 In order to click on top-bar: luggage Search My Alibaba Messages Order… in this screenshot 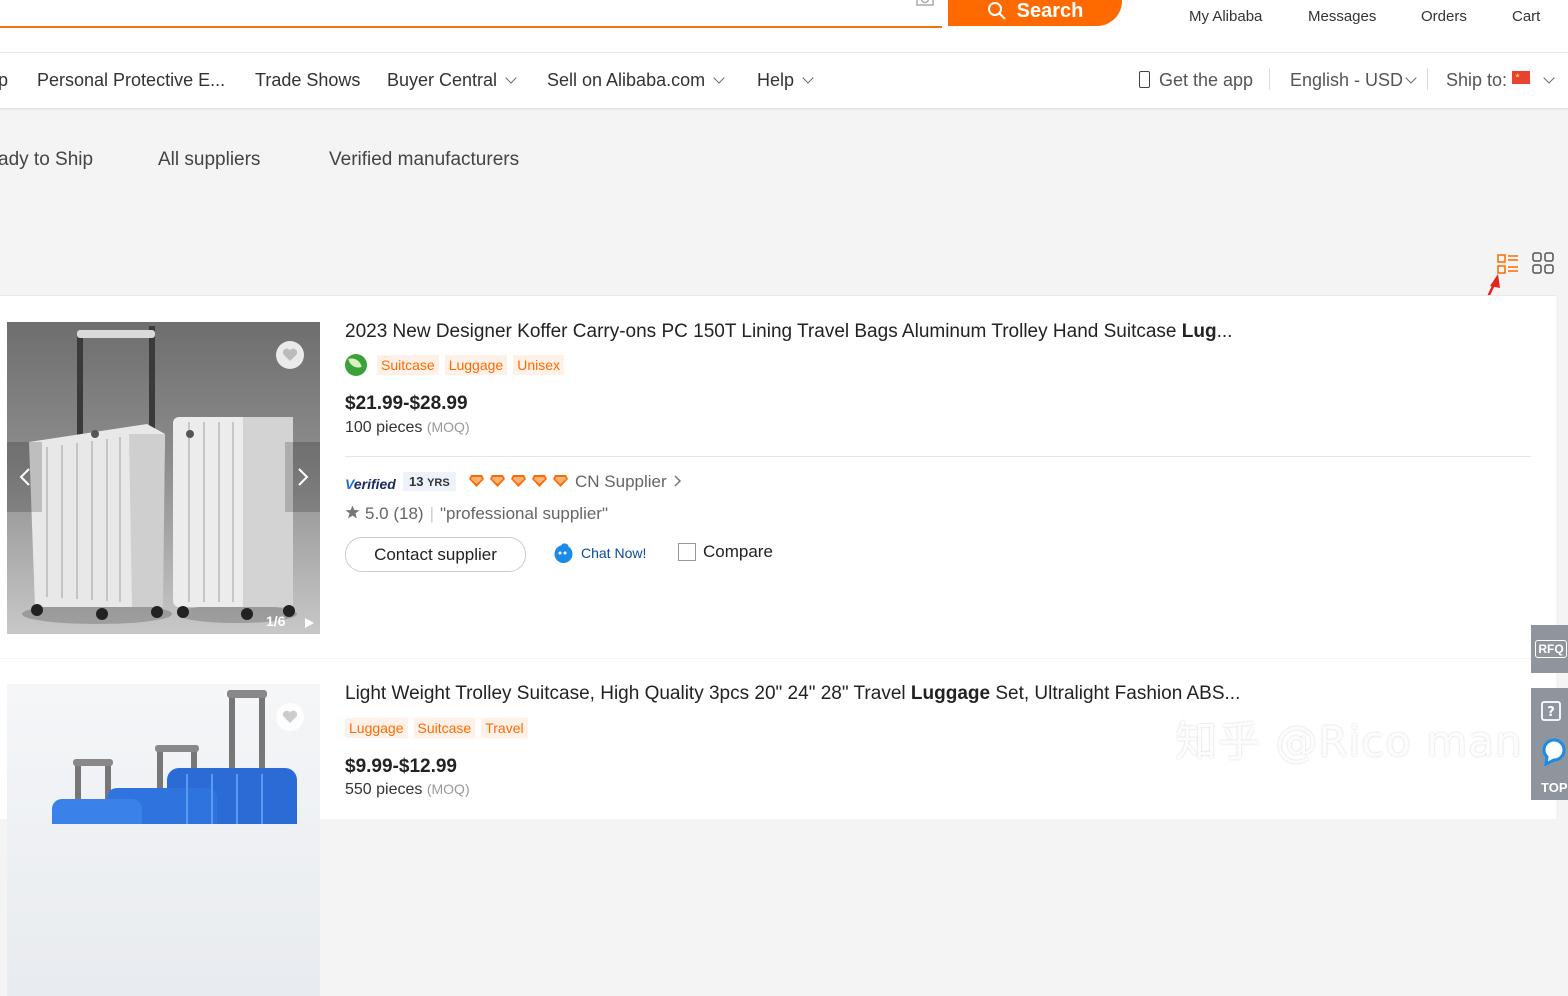, I will do `click(784, 26)`.